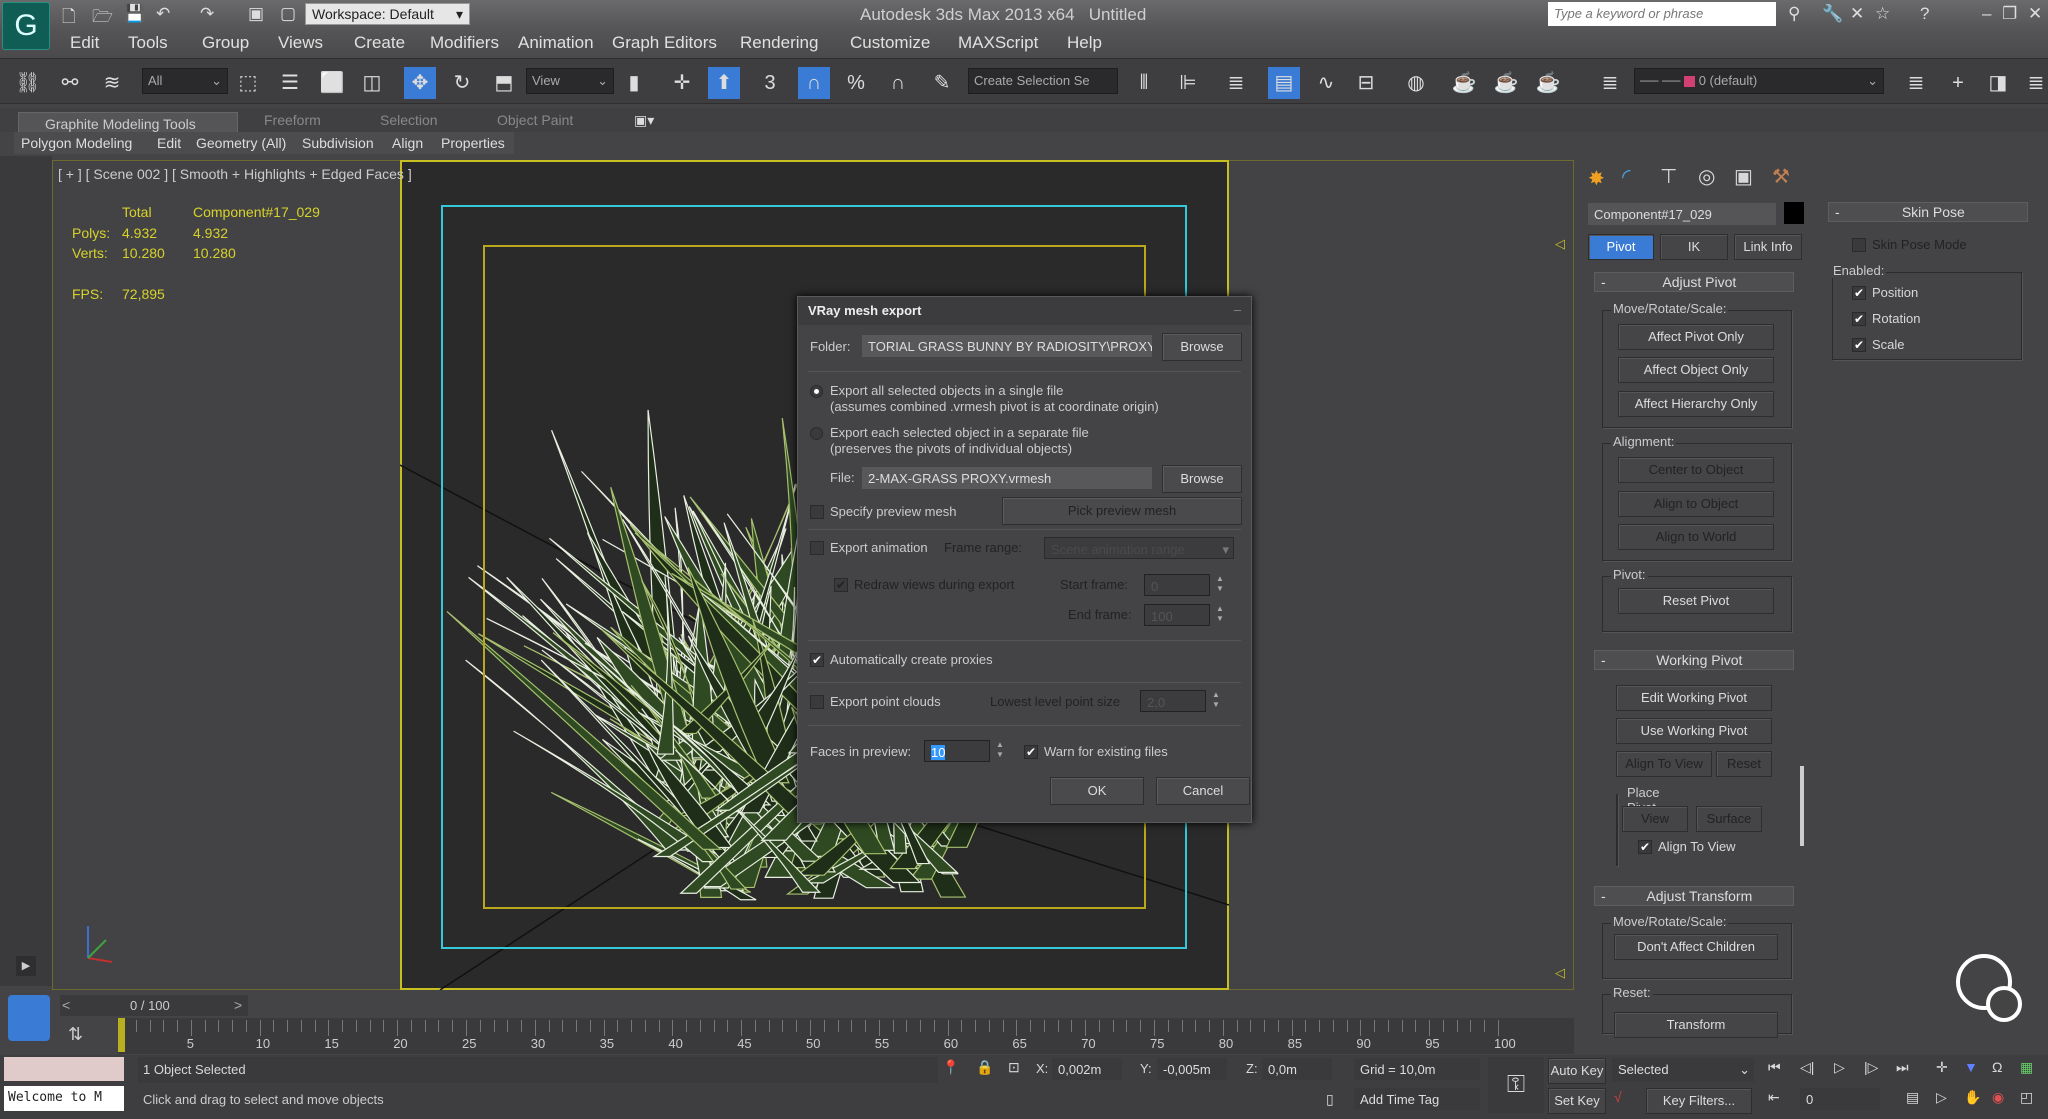  I want to click on edit-working-pivot-button: Edit Working Pivot, so click(1694, 698).